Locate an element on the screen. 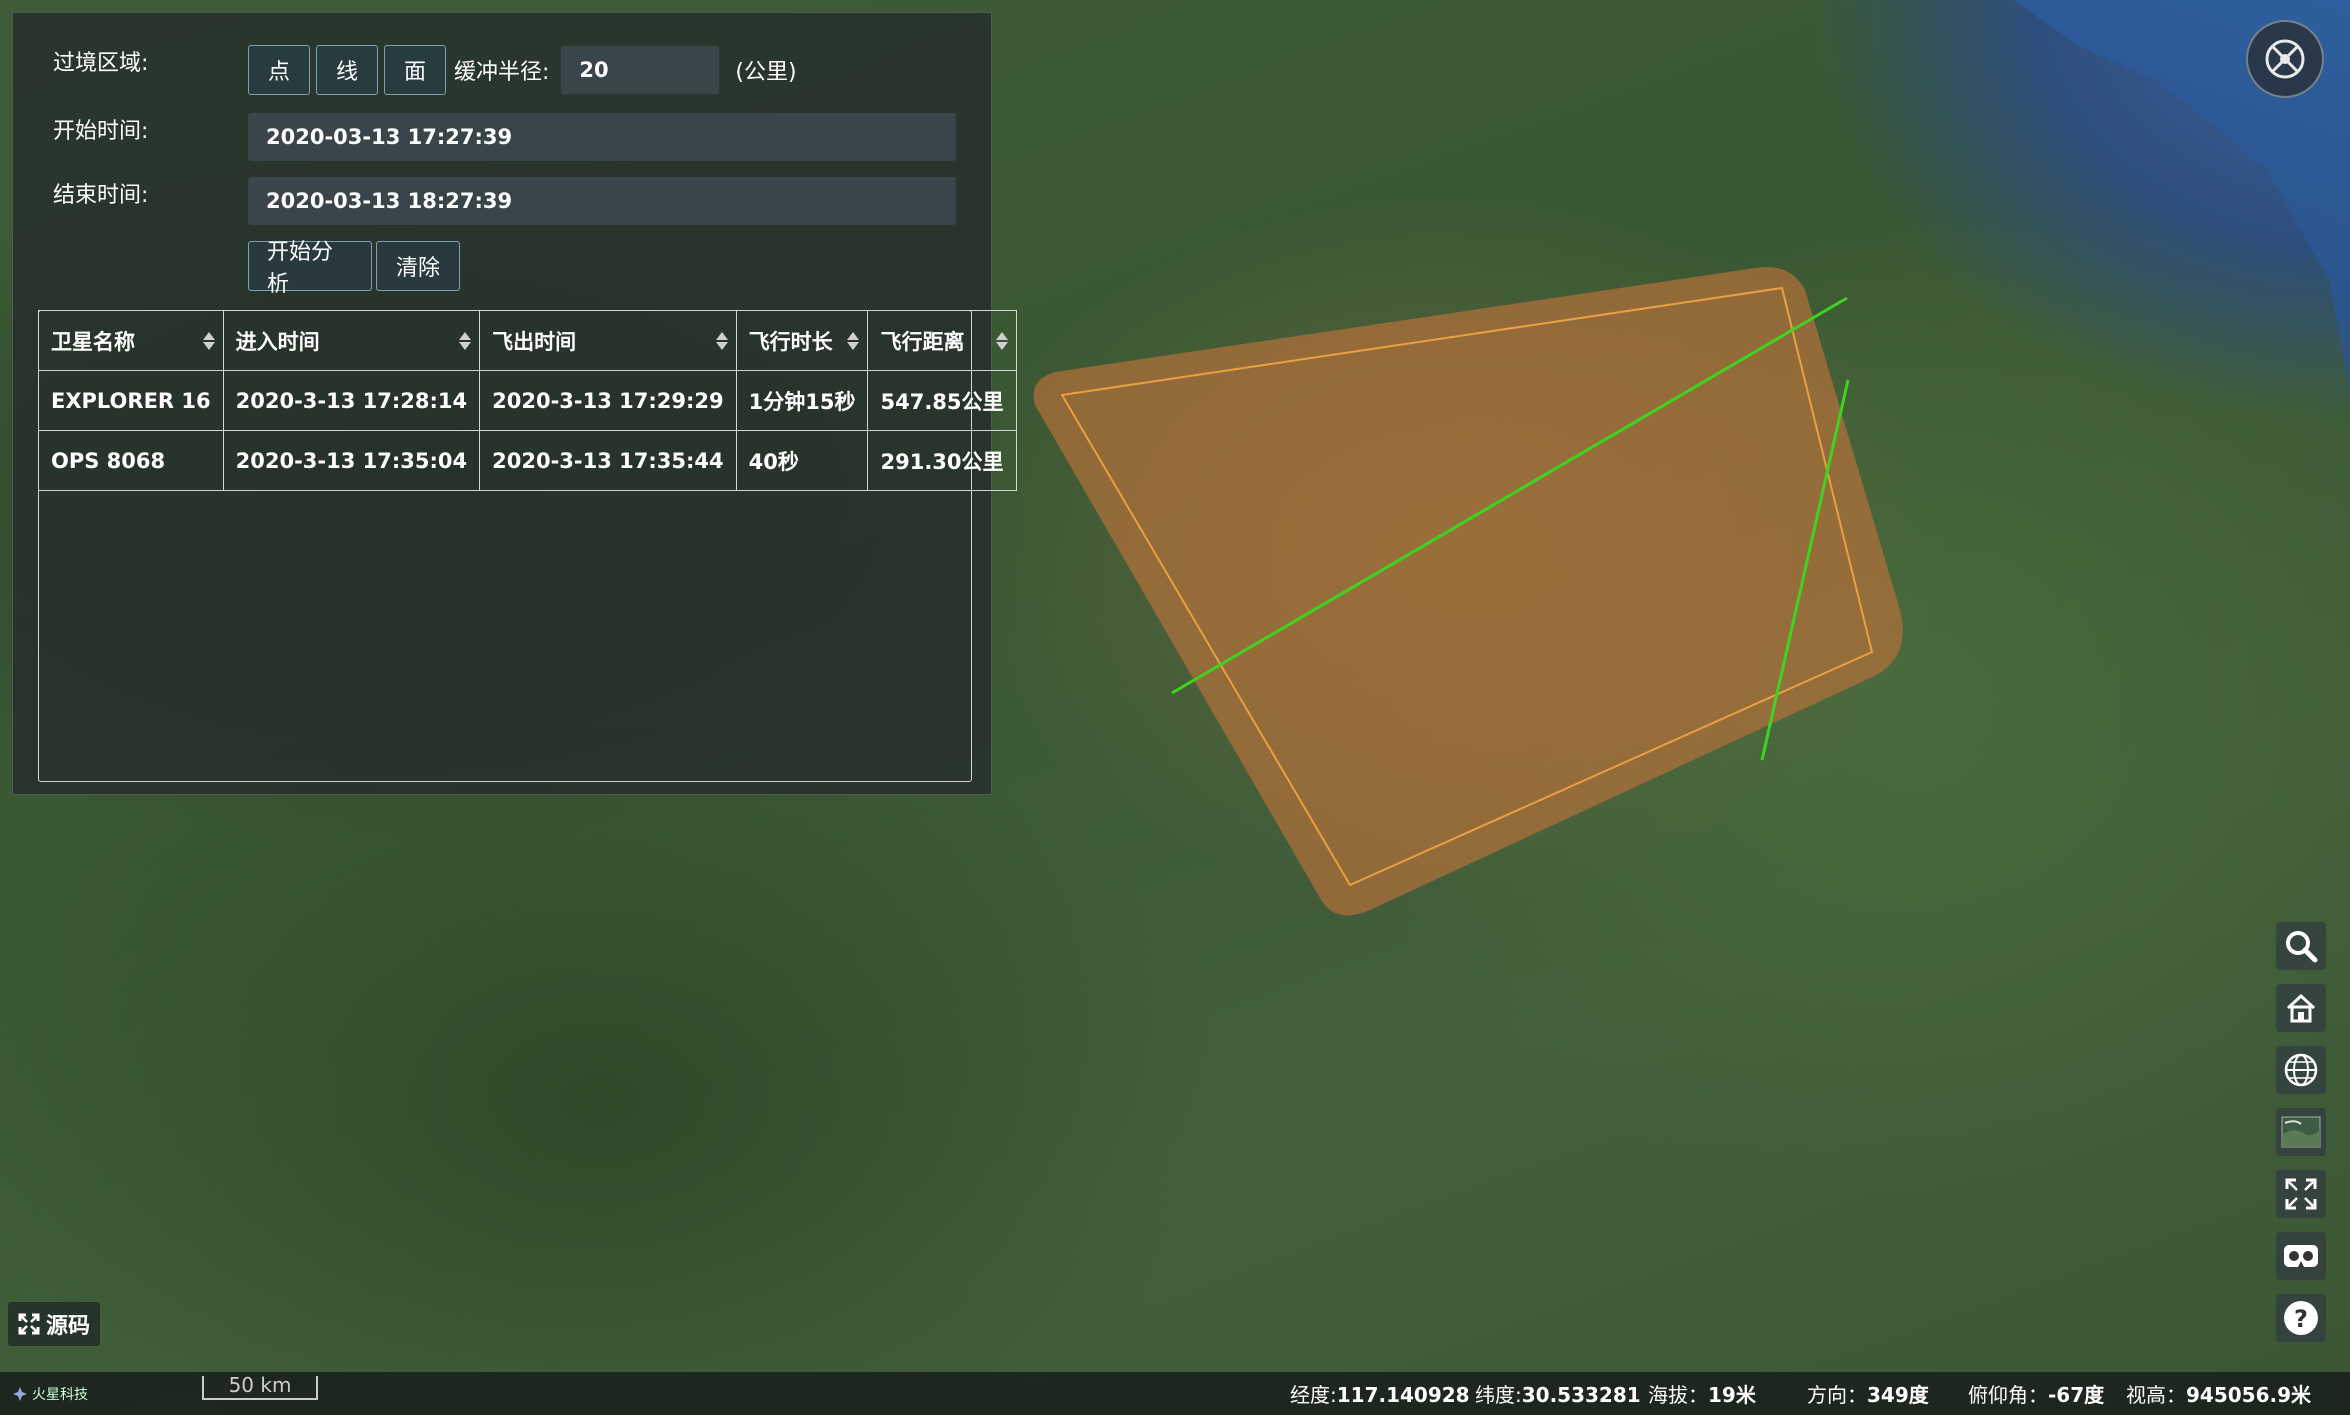  help-button: ? is located at coordinates (2301, 1318).